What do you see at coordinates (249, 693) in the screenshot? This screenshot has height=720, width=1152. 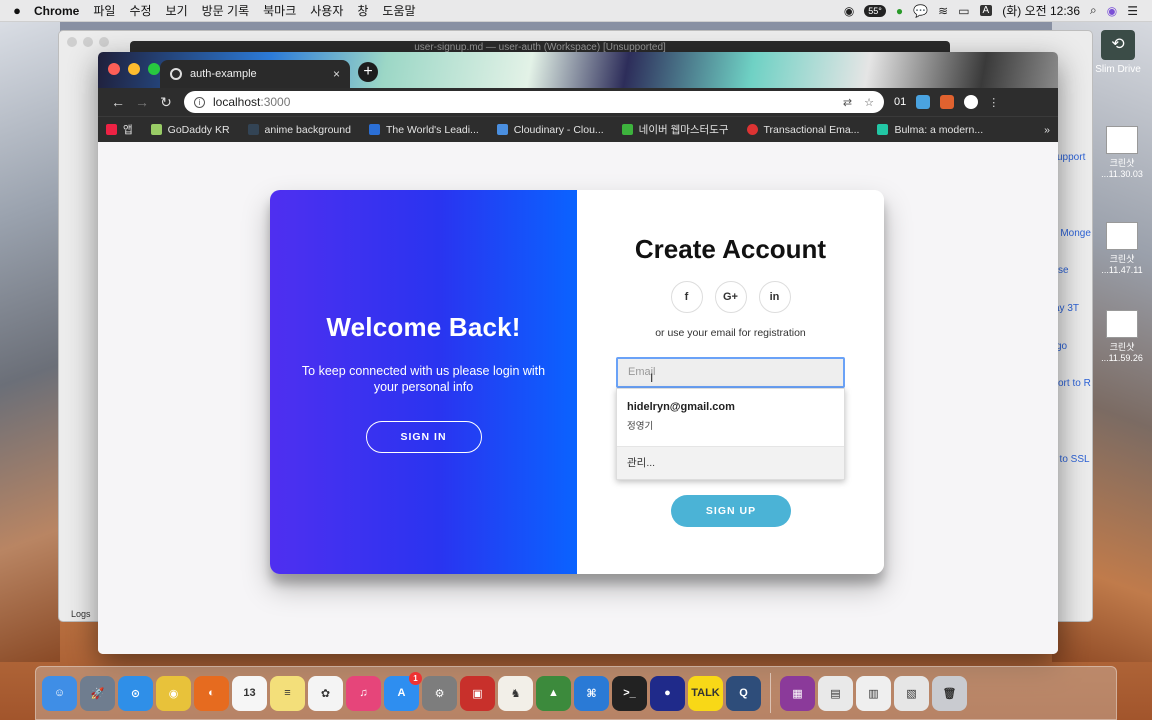 I see `calendar-icon: 13` at bounding box center [249, 693].